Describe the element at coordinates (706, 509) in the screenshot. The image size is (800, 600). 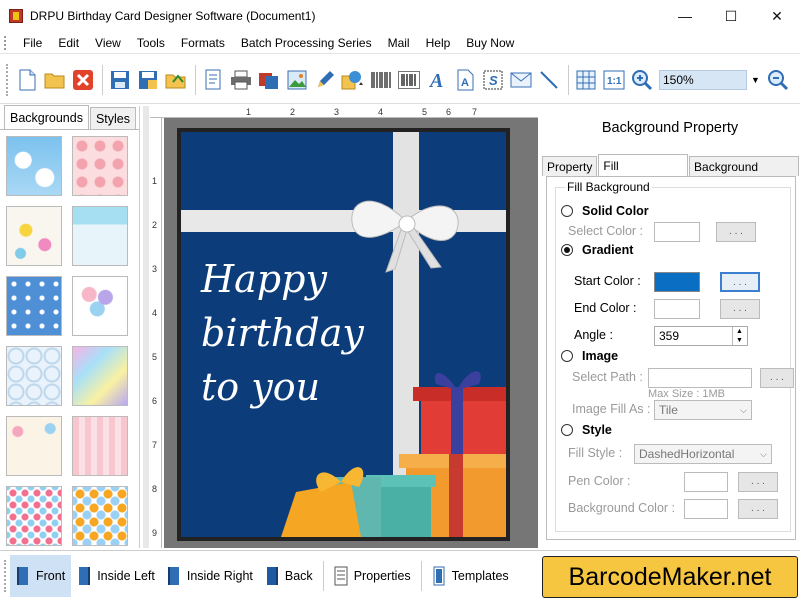
I see `background-color-swatch` at that location.